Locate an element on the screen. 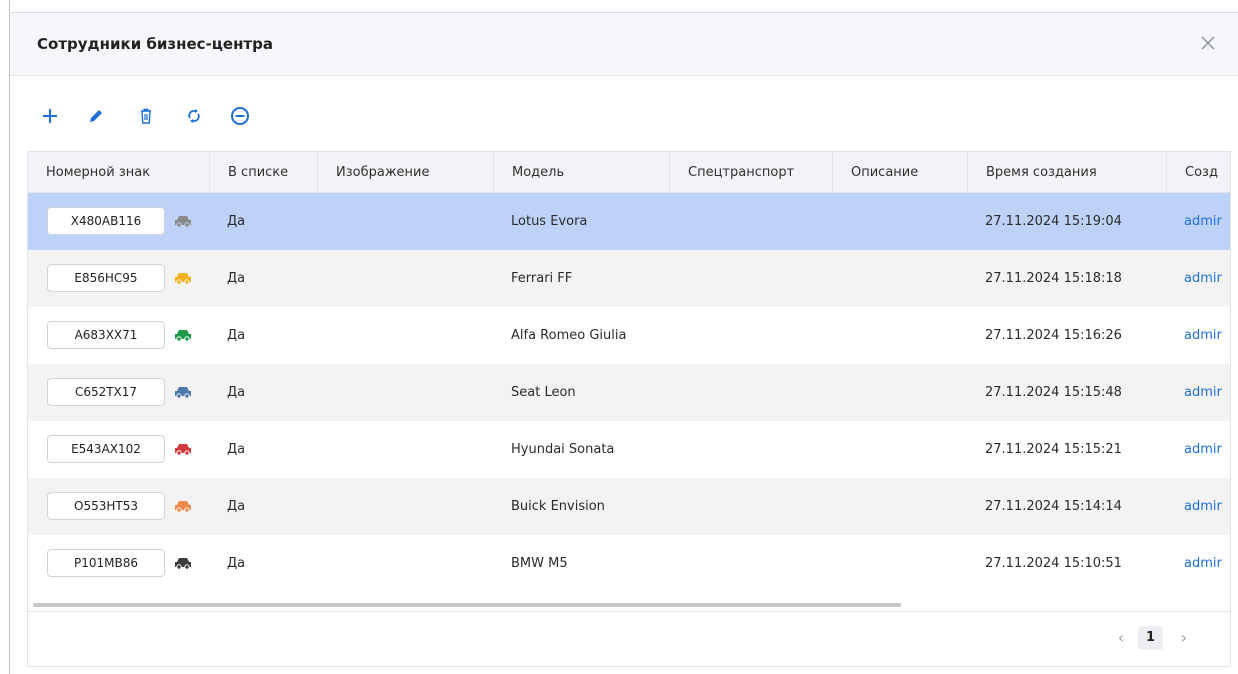  license-plate: E543AX102 is located at coordinates (106, 449).